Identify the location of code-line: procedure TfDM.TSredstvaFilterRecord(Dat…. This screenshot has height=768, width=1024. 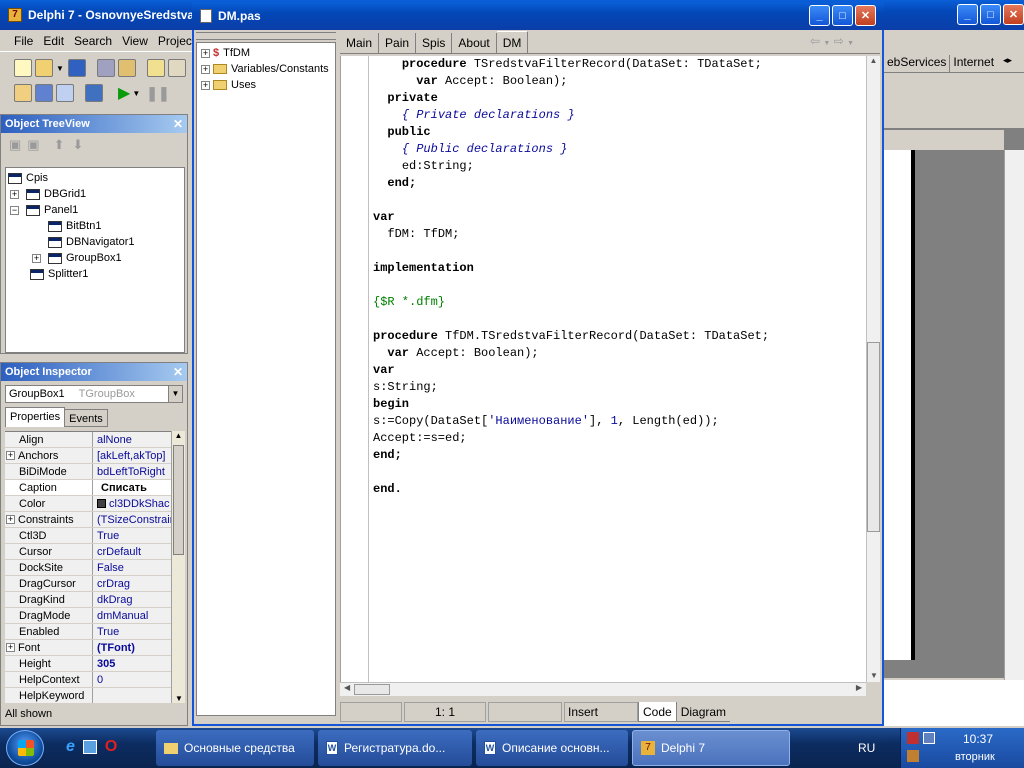
(571, 336).